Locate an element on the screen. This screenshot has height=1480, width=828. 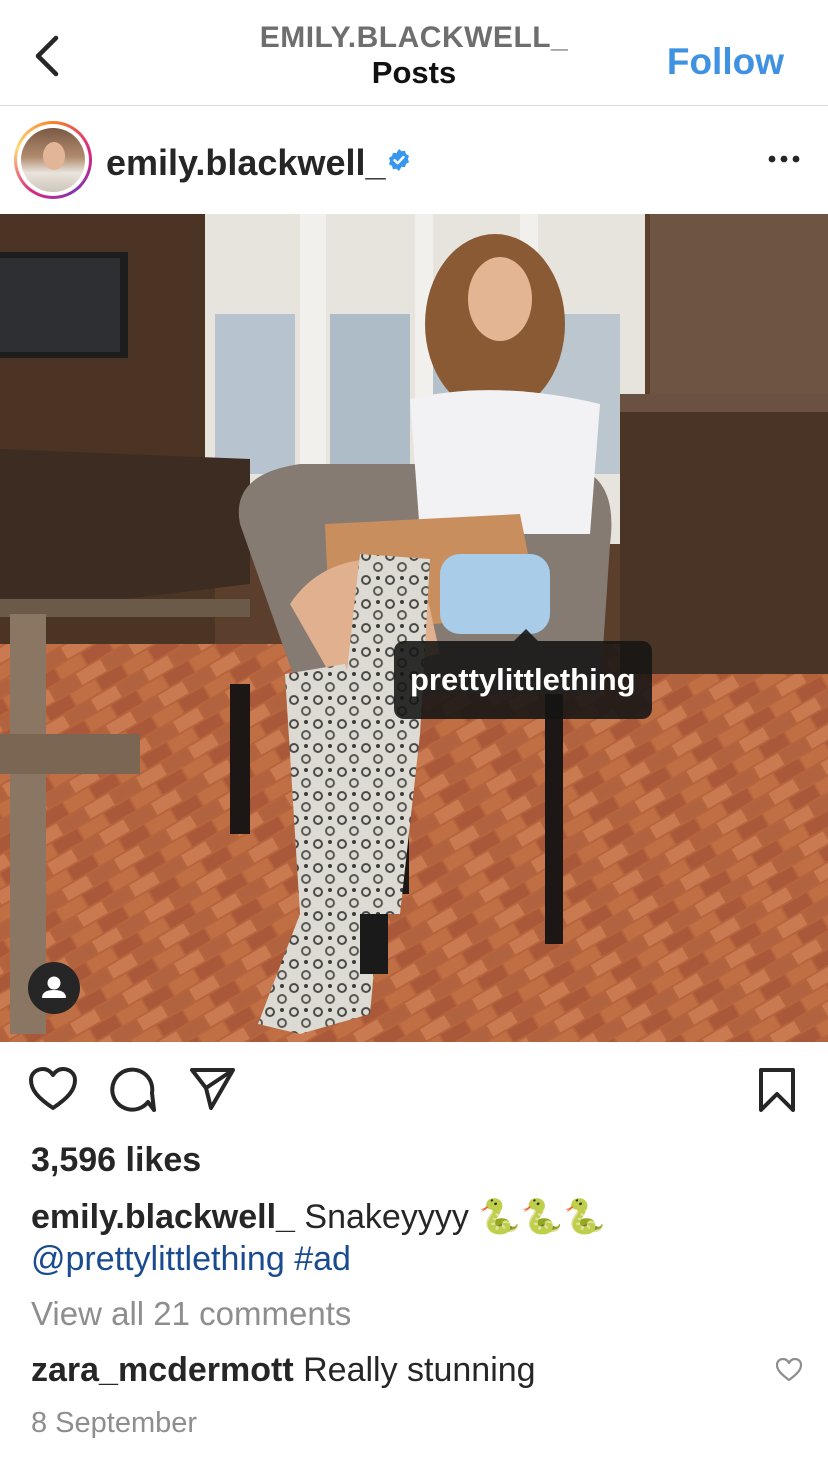
caption-hashtag: #ad is located at coordinates (322, 1259).